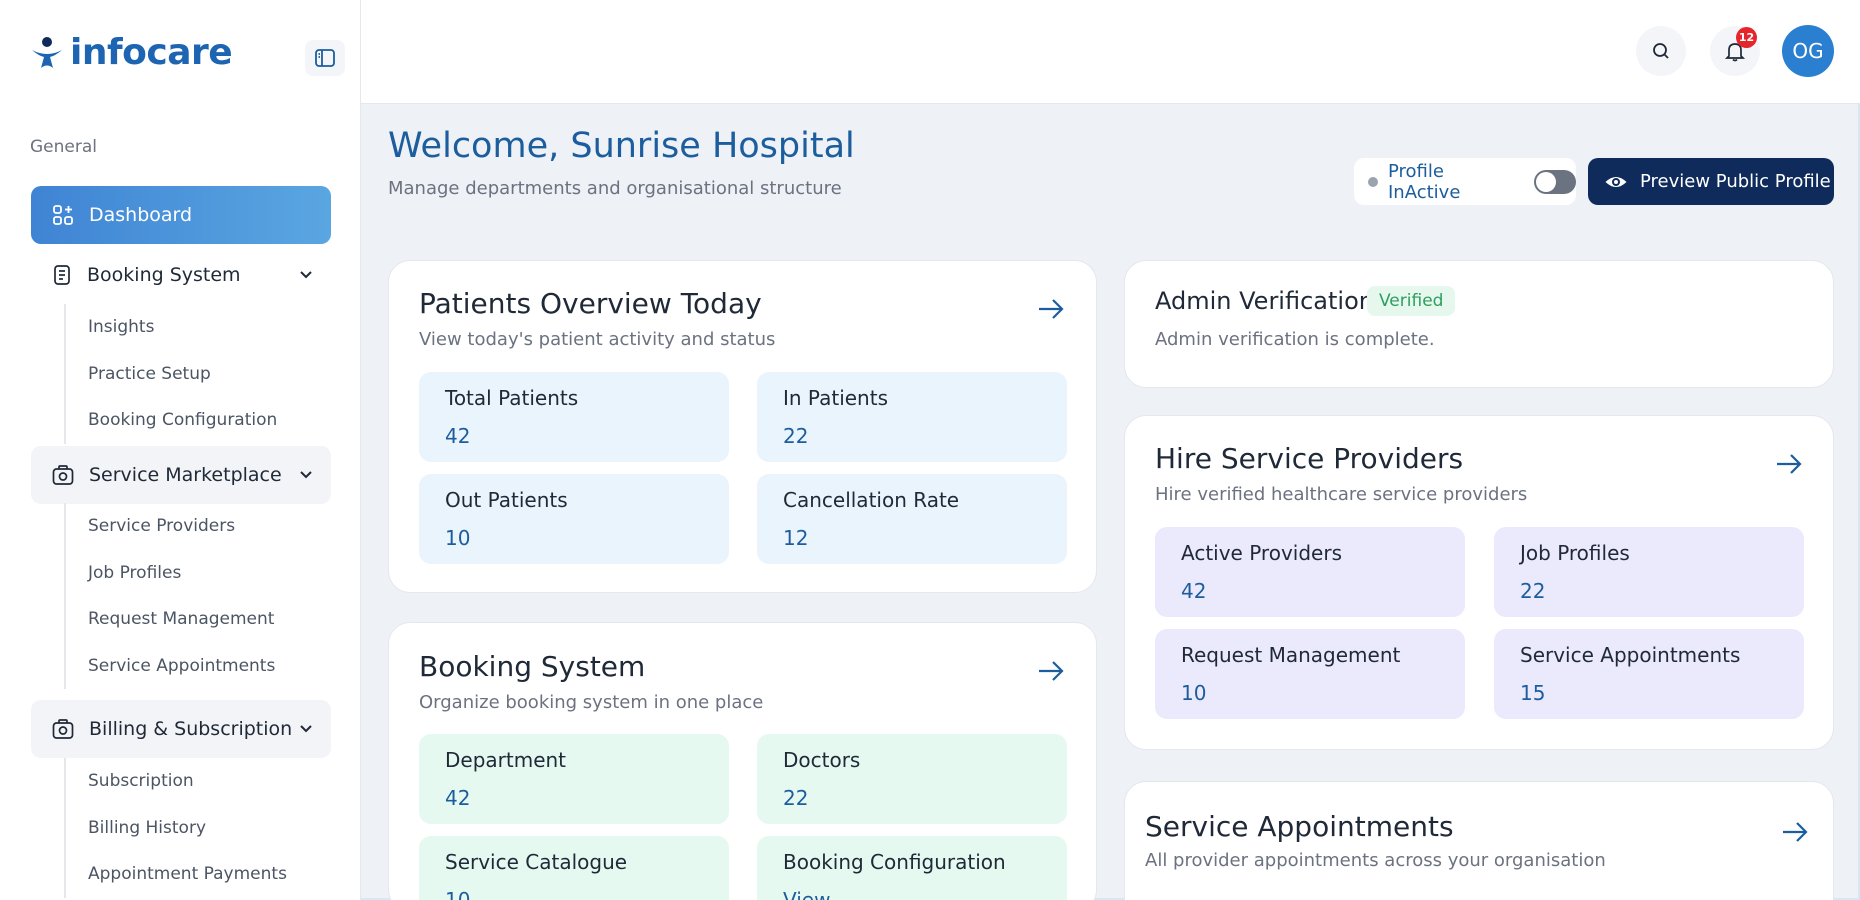 The height and width of the screenshot is (900, 1860). I want to click on sidebar-panel-icon, so click(325, 58).